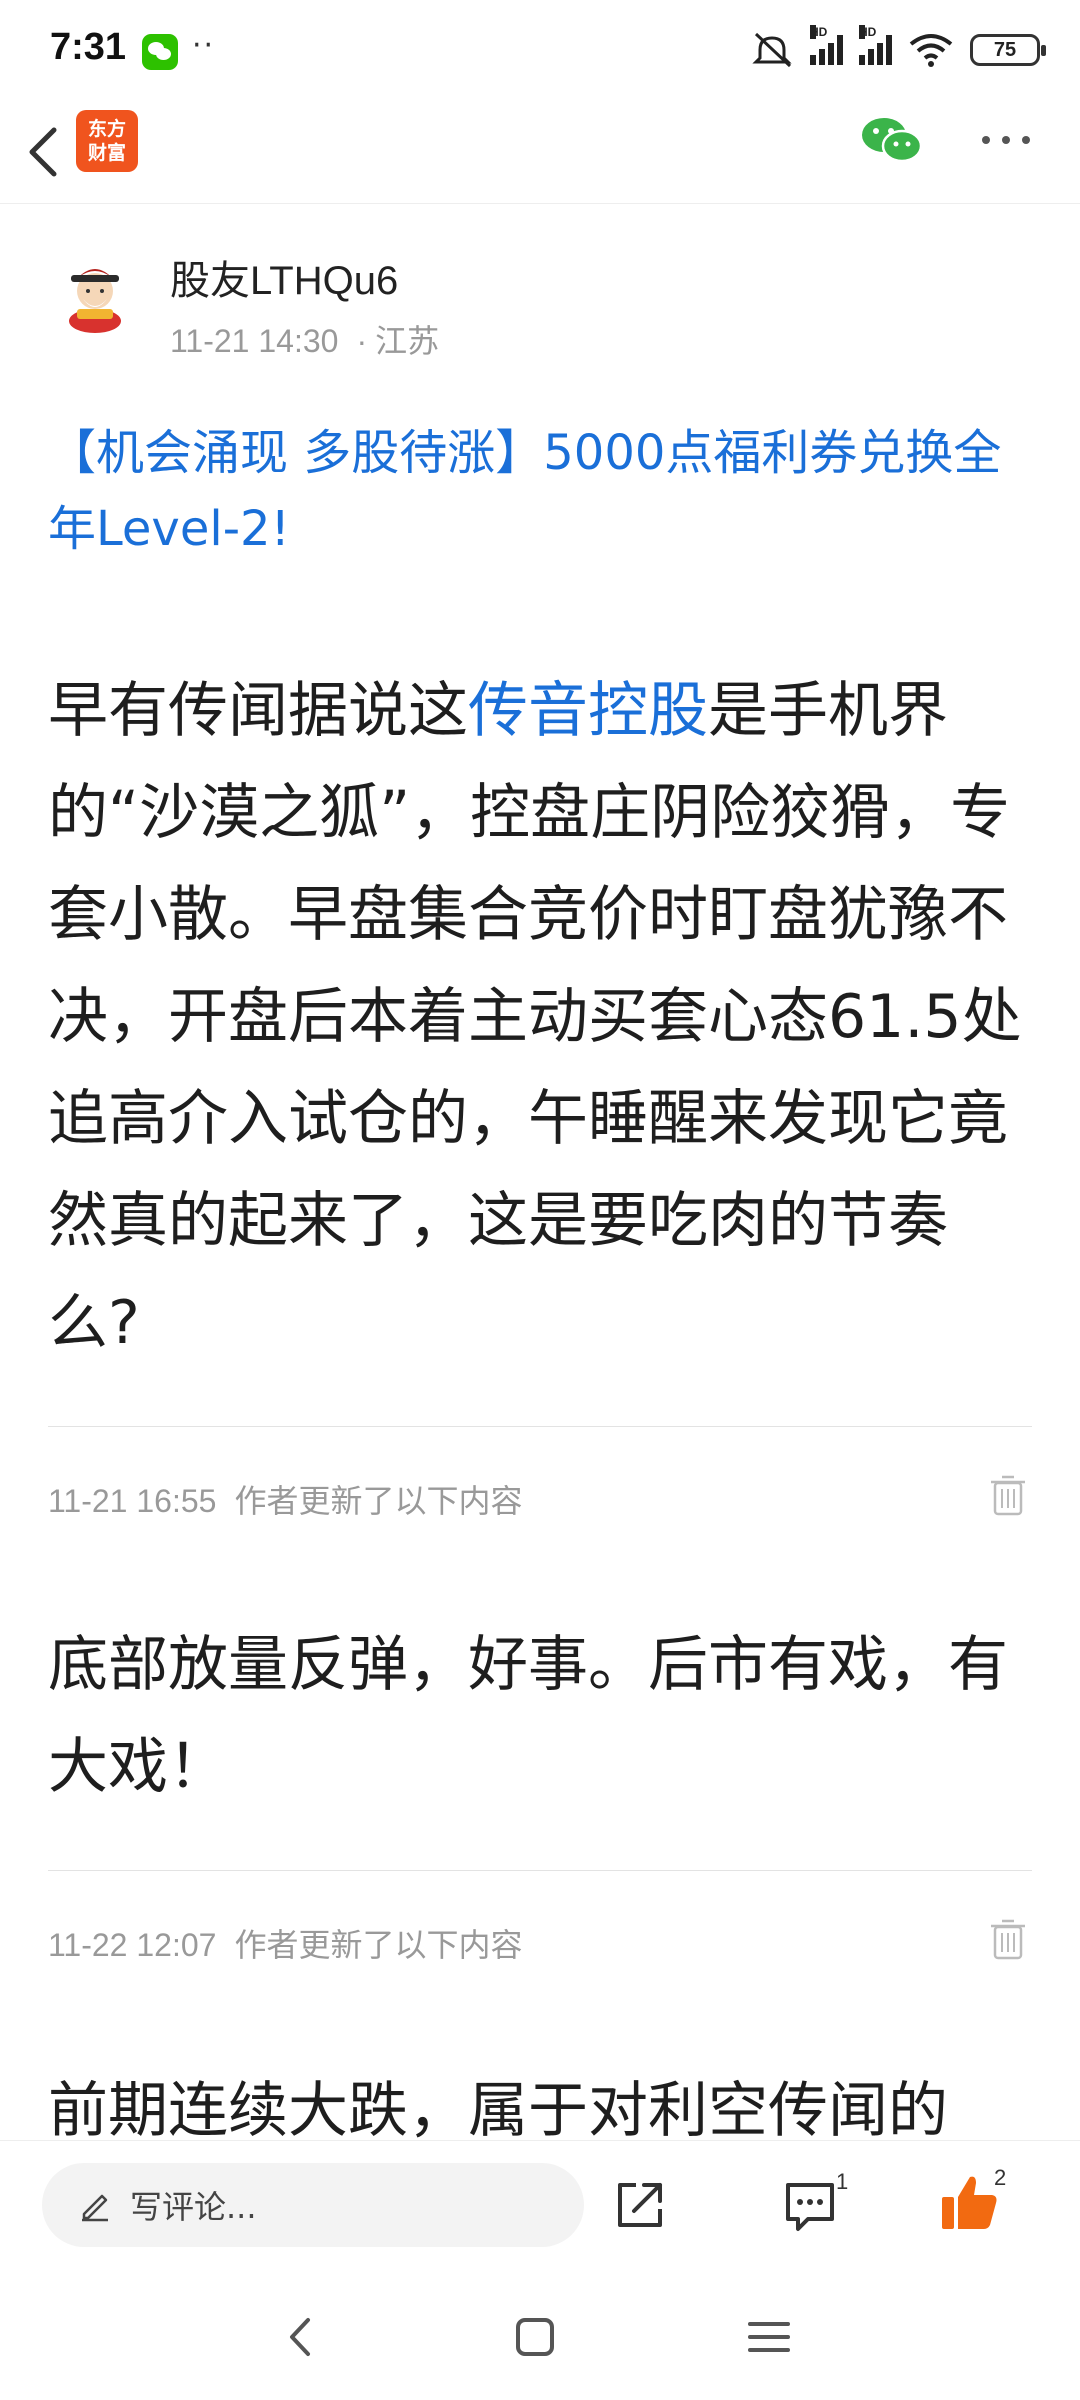 The image size is (1080, 2400). Describe the element at coordinates (842, 2181) in the screenshot. I see `comment-count: 1` at that location.